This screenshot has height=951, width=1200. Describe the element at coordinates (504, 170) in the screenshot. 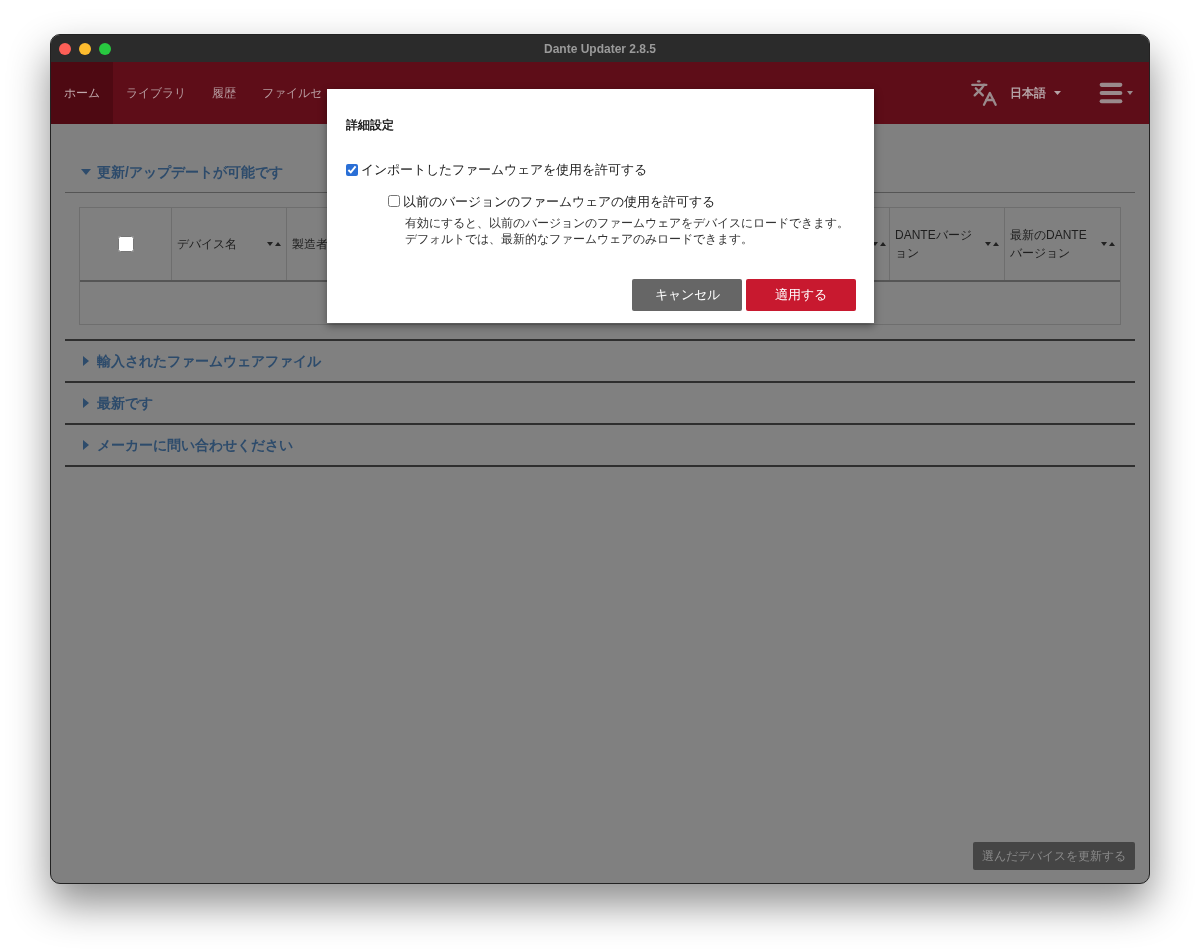

I see `option-label: インポートしたファームウェアを使用を許可する` at that location.